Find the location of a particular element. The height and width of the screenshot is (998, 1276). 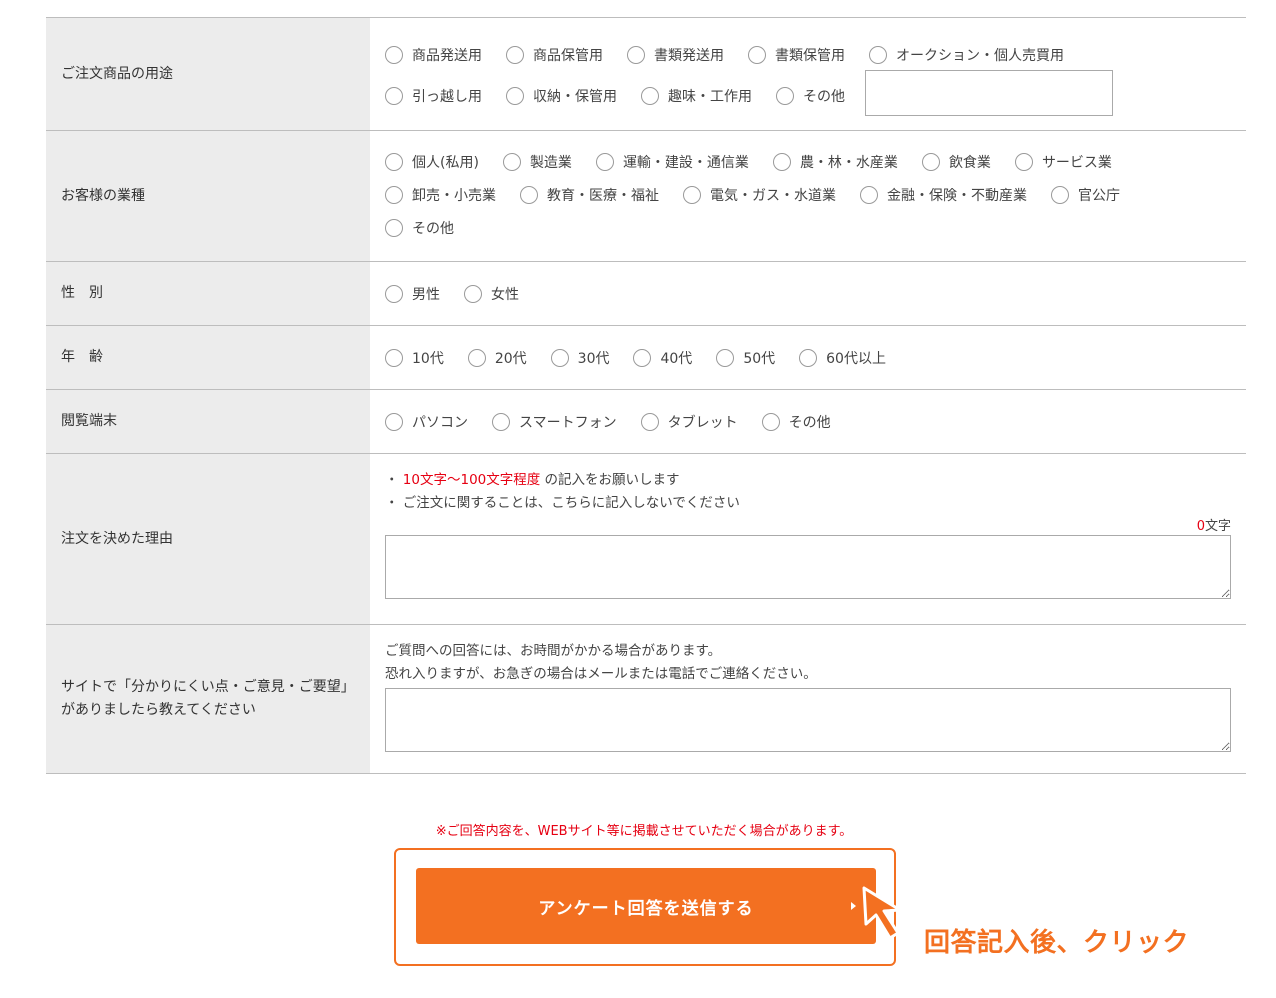

business-option-agriculture: 農・林・水産業 is located at coordinates (835, 162).